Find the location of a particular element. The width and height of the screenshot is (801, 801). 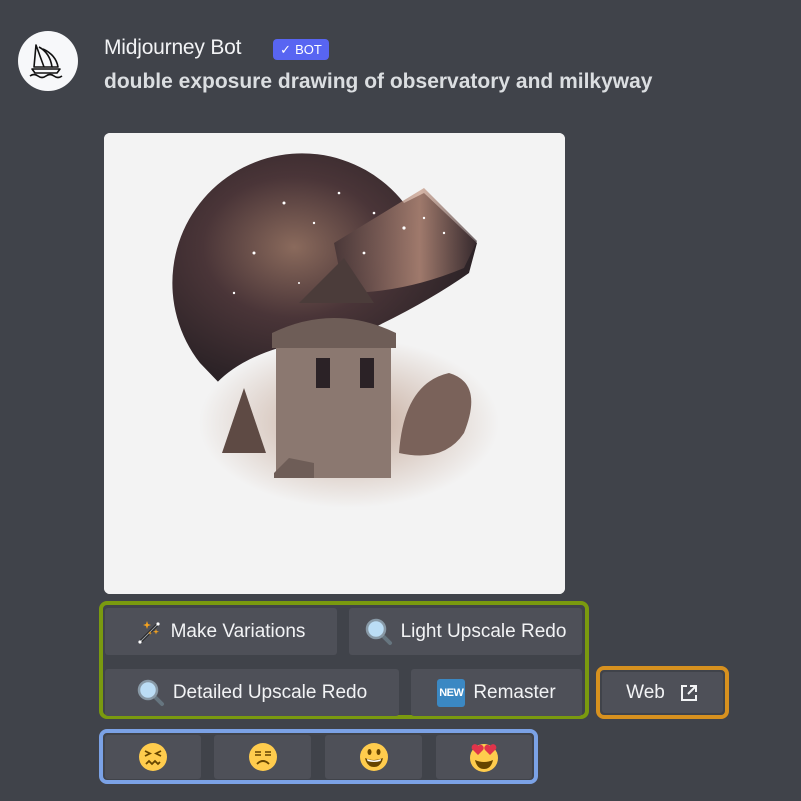

reaction-grinning-button is located at coordinates (373, 757).